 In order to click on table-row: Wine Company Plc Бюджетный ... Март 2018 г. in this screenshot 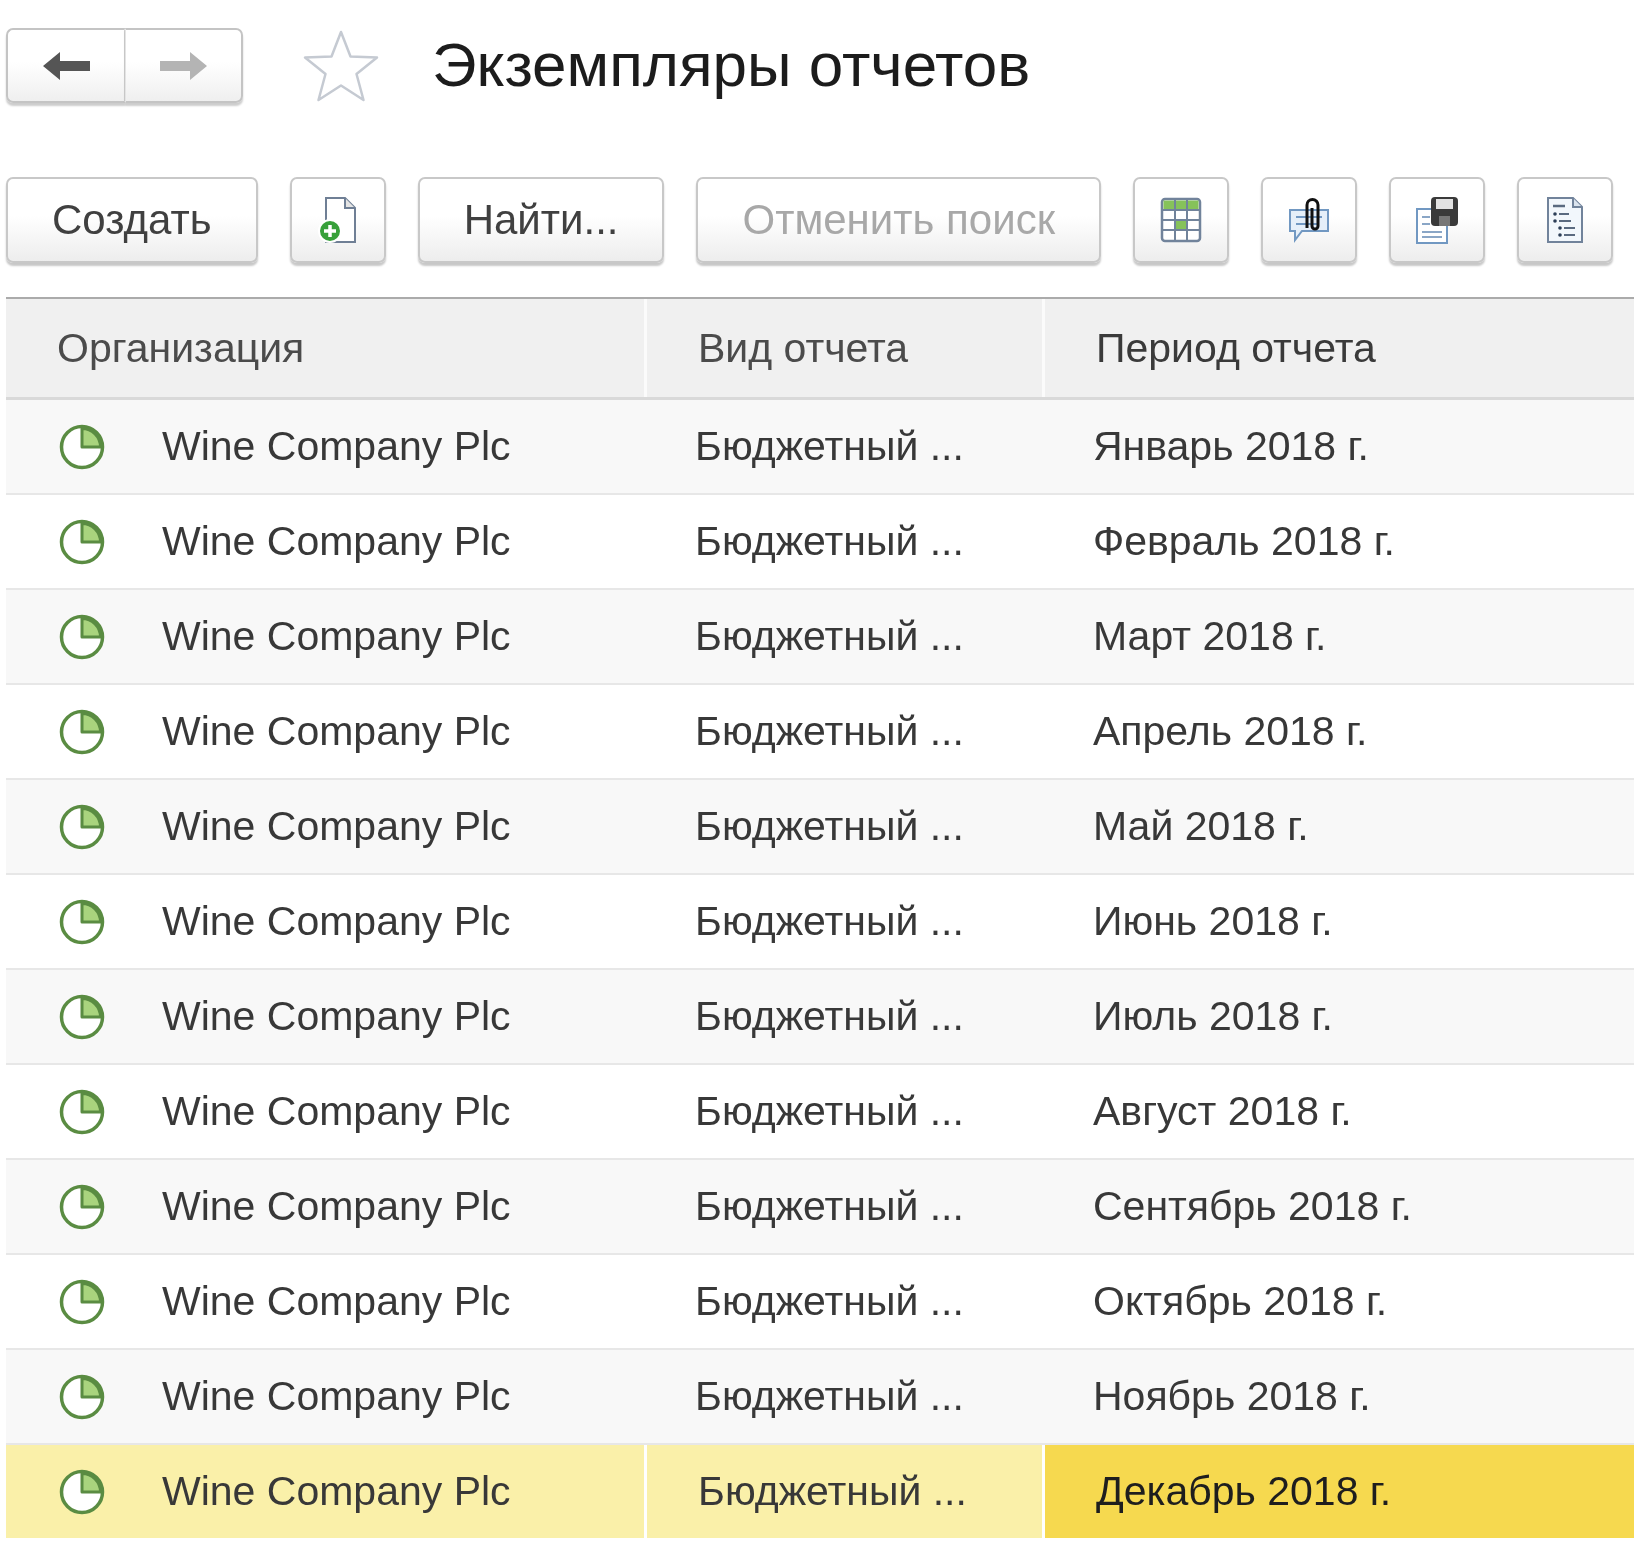, I will do `click(820, 637)`.